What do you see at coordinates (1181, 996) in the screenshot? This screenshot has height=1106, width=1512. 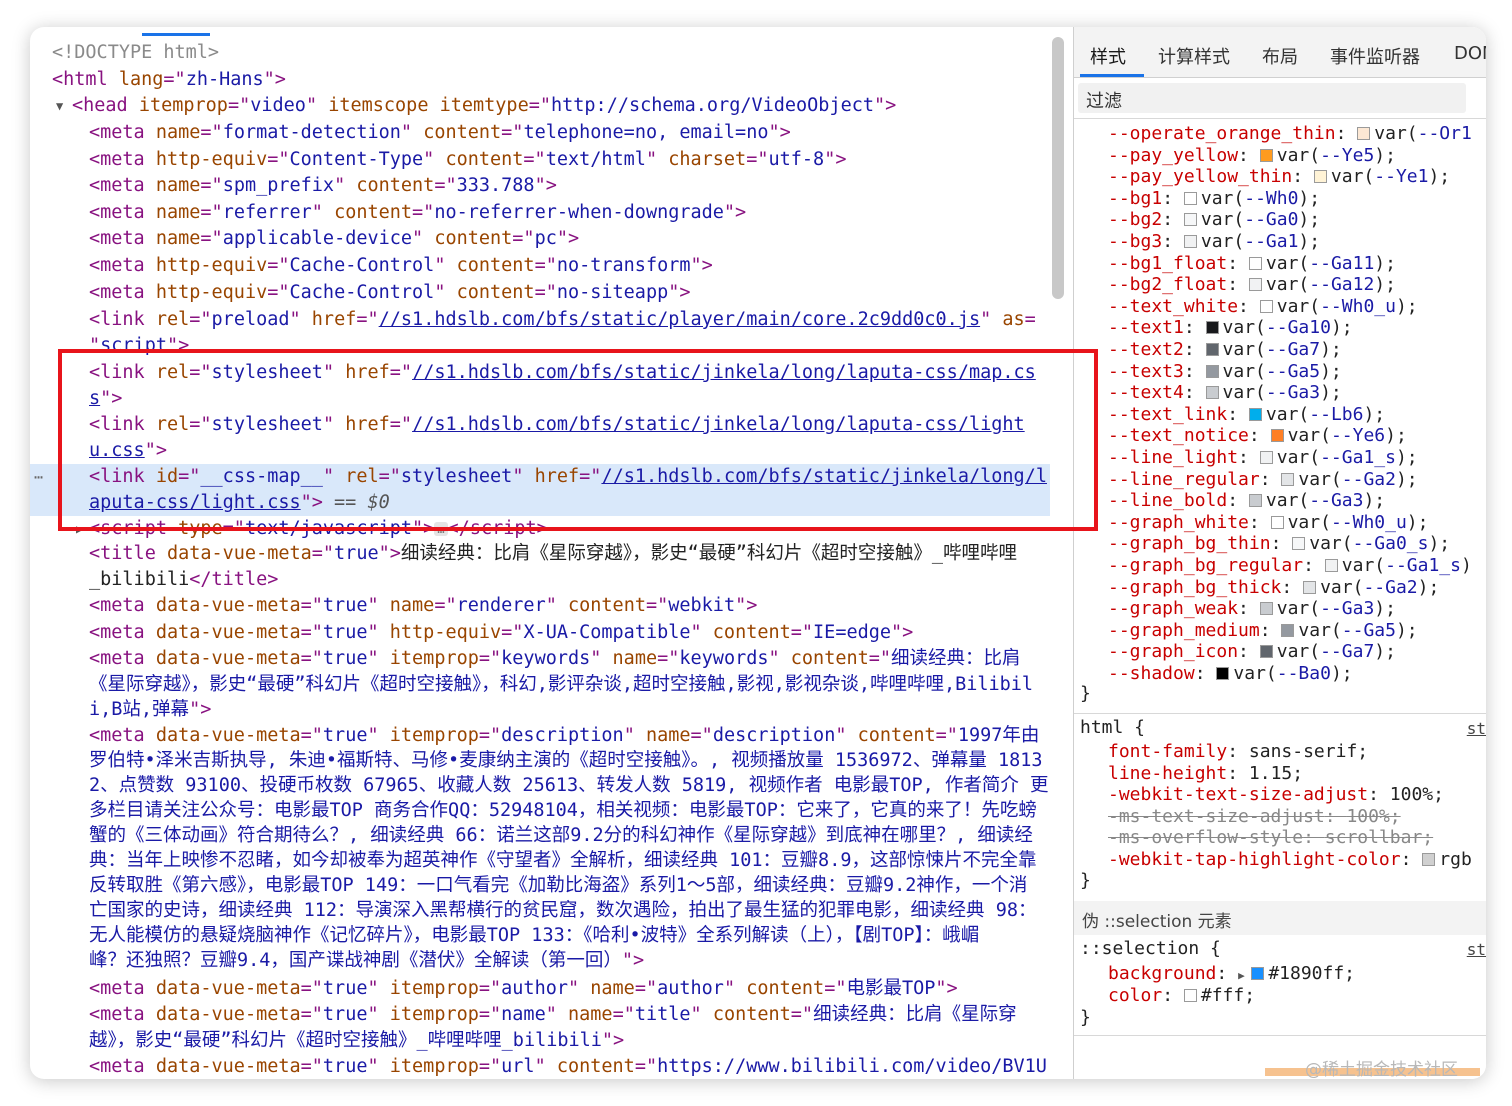 I see `selection-color-property: color: #fff;` at bounding box center [1181, 996].